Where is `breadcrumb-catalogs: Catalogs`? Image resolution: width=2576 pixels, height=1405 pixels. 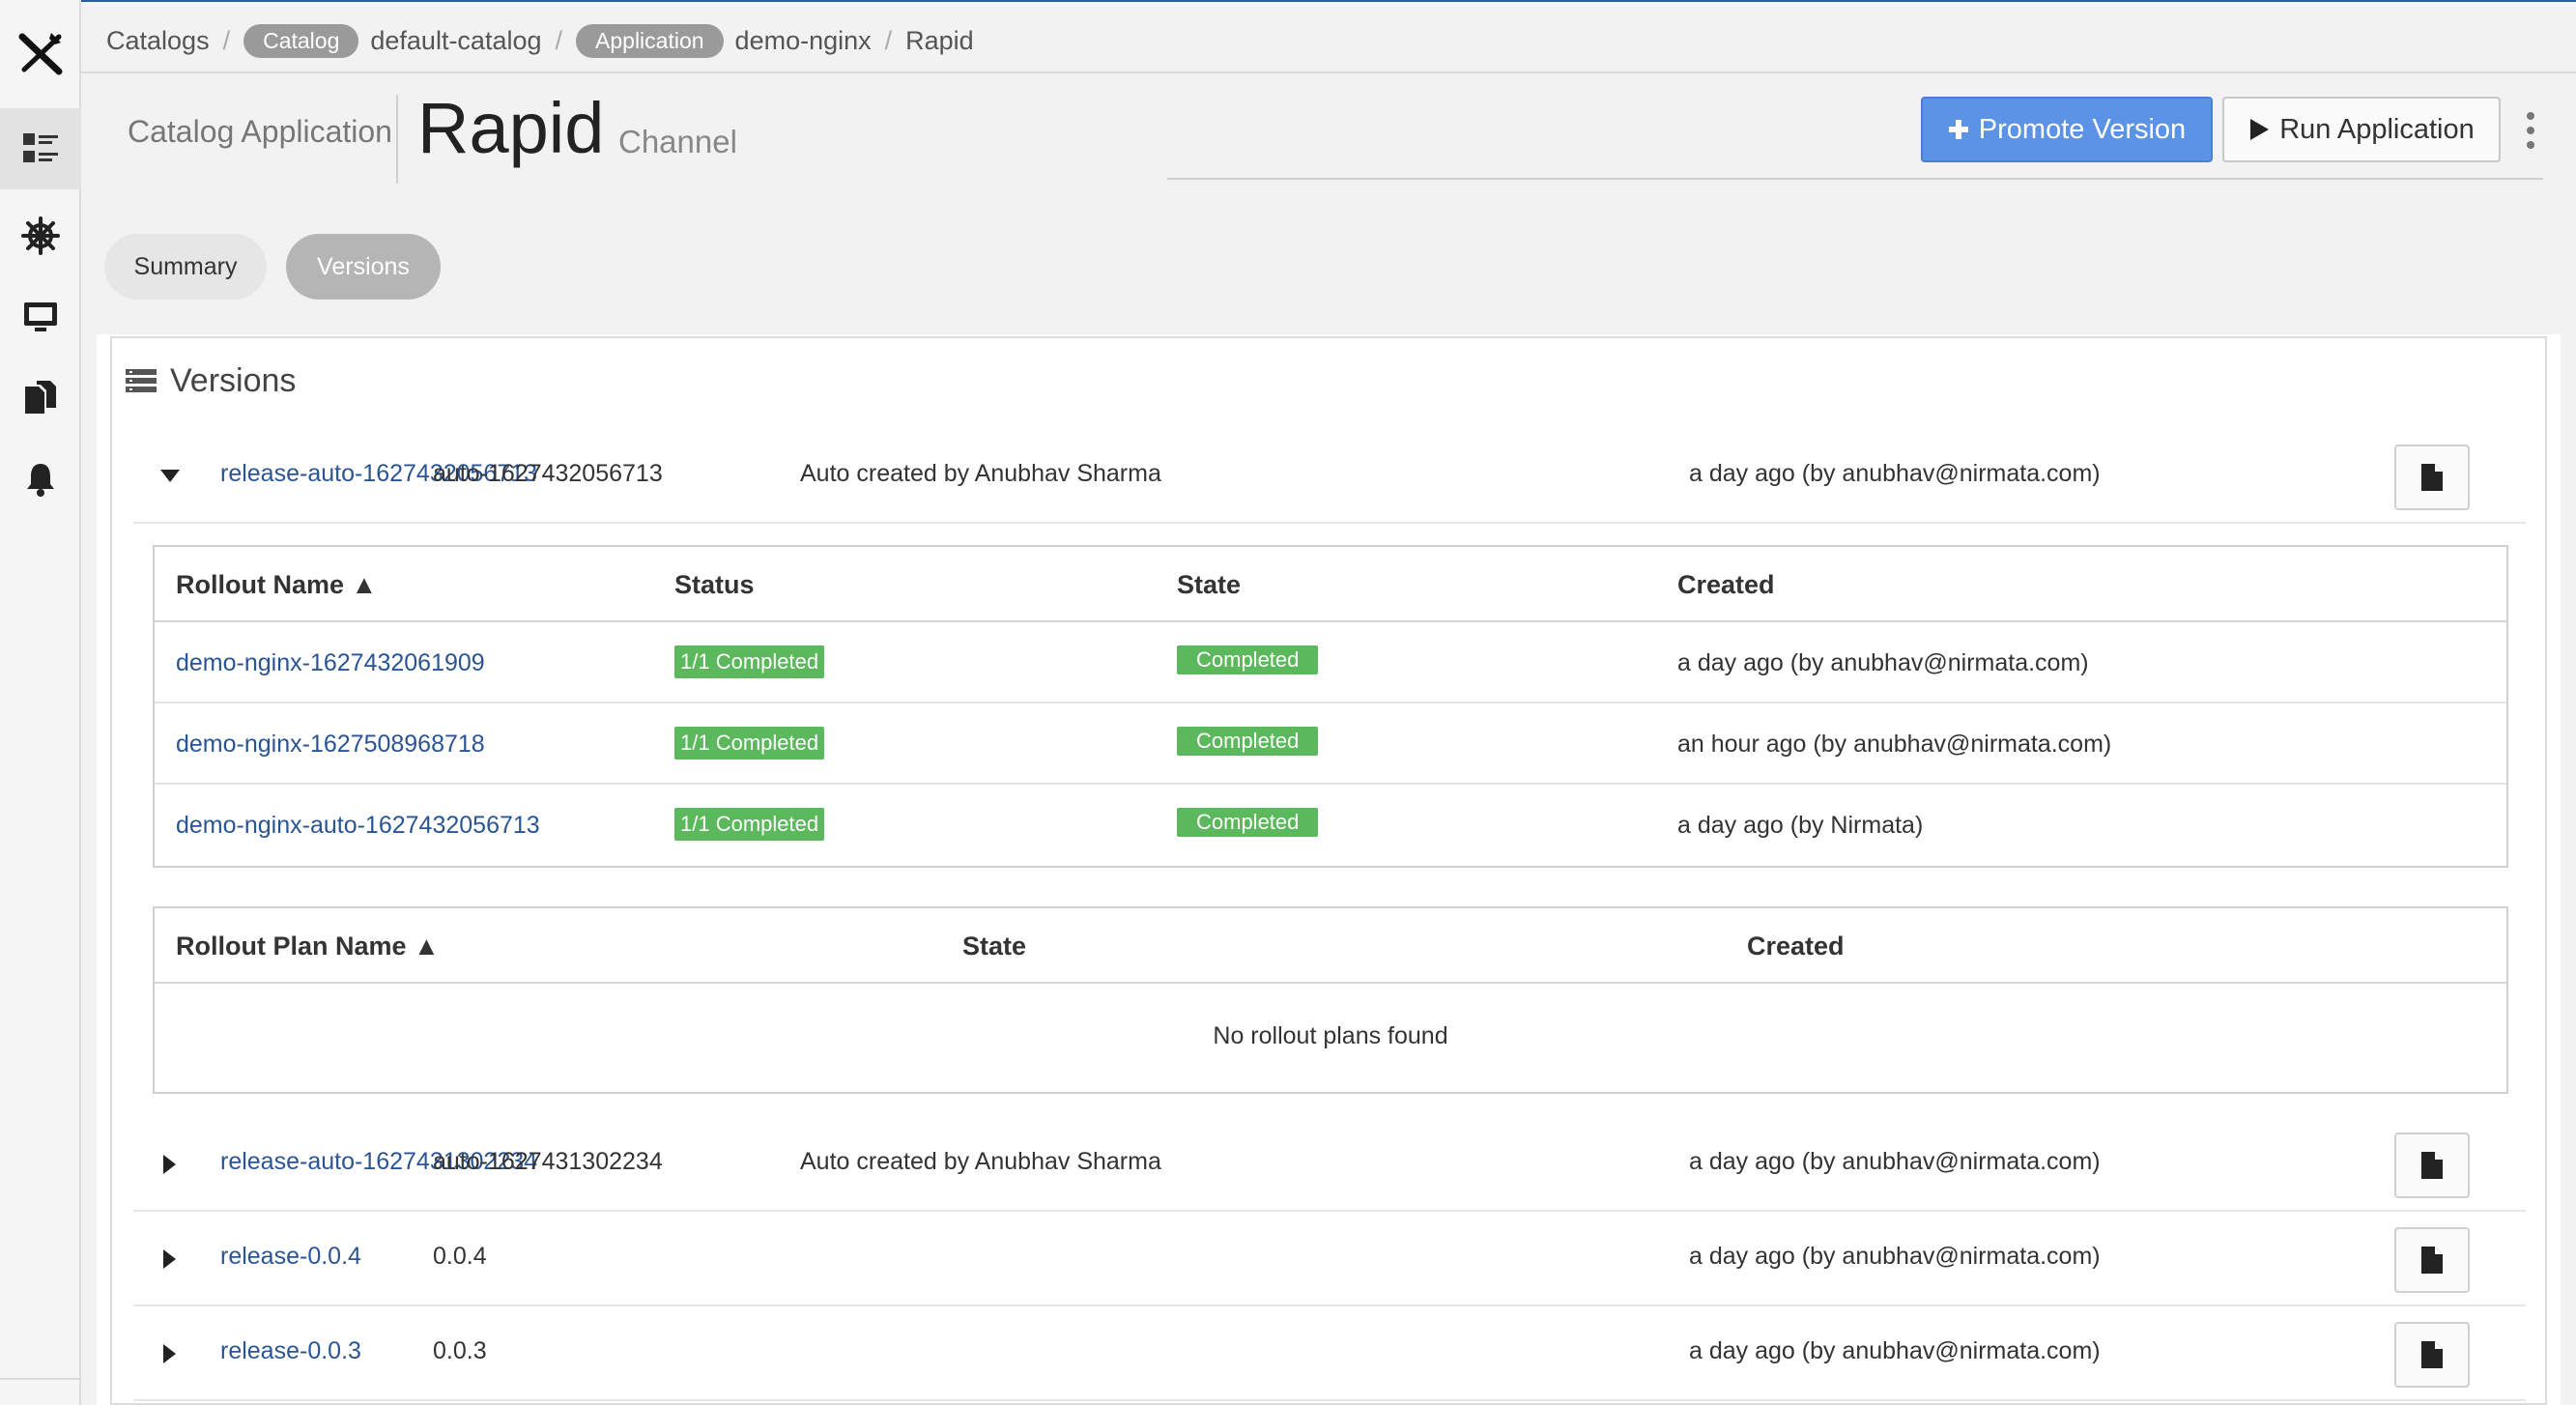
breadcrumb-catalogs: Catalogs is located at coordinates (158, 41).